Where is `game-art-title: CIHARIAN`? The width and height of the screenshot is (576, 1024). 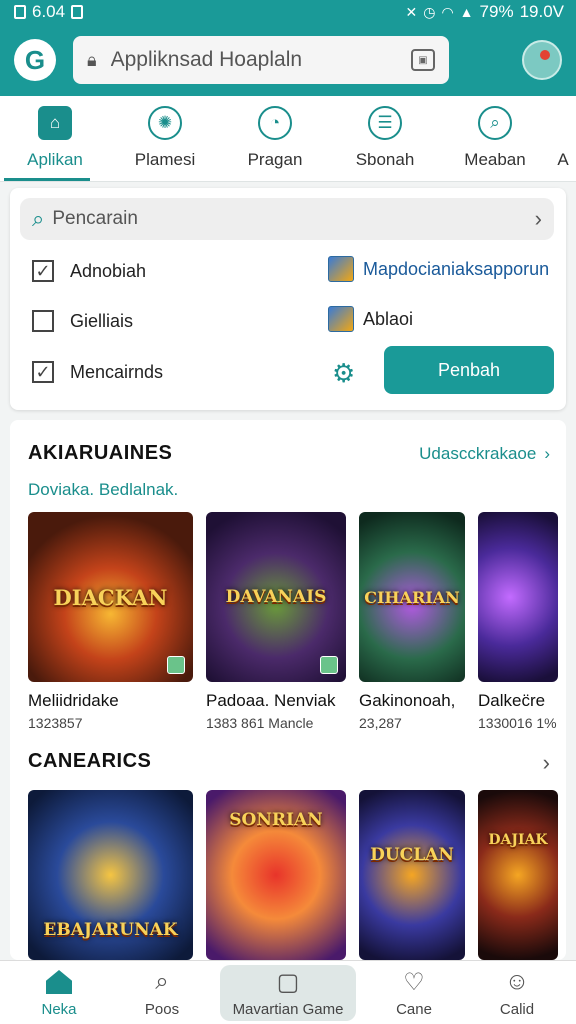
game-art-title: CIHARIAN is located at coordinates (412, 597).